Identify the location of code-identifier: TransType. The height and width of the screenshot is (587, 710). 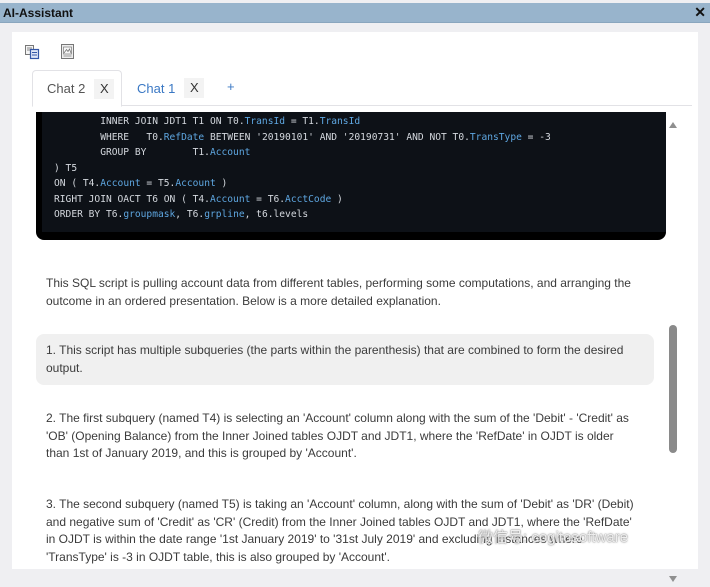
(495, 137).